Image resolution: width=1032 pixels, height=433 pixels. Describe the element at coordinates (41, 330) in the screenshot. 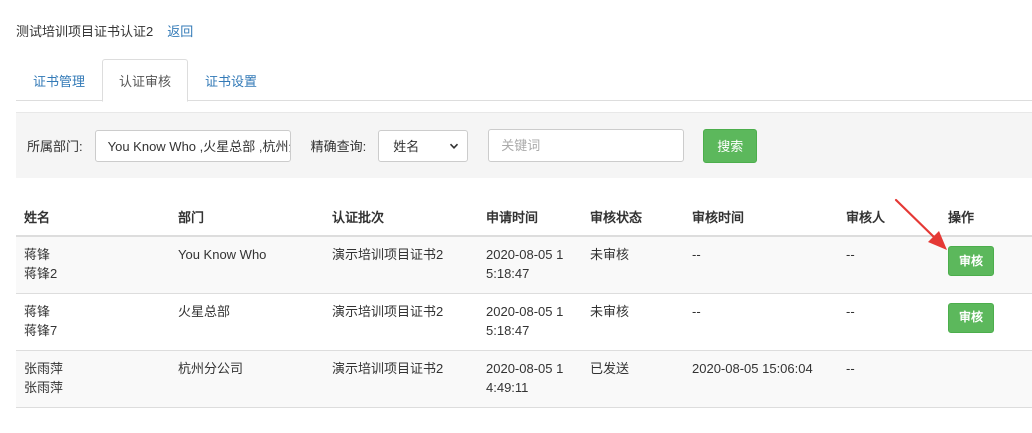

I see `name-secondary: 蒋锋7` at that location.